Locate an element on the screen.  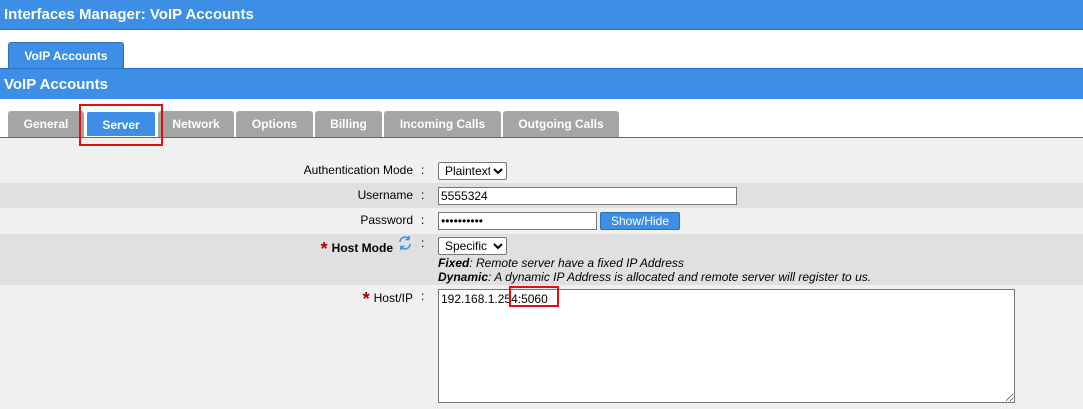
tab-server: Server is located at coordinates (121, 124).